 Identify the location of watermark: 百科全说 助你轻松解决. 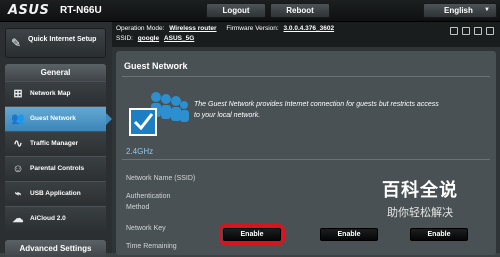
(420, 198).